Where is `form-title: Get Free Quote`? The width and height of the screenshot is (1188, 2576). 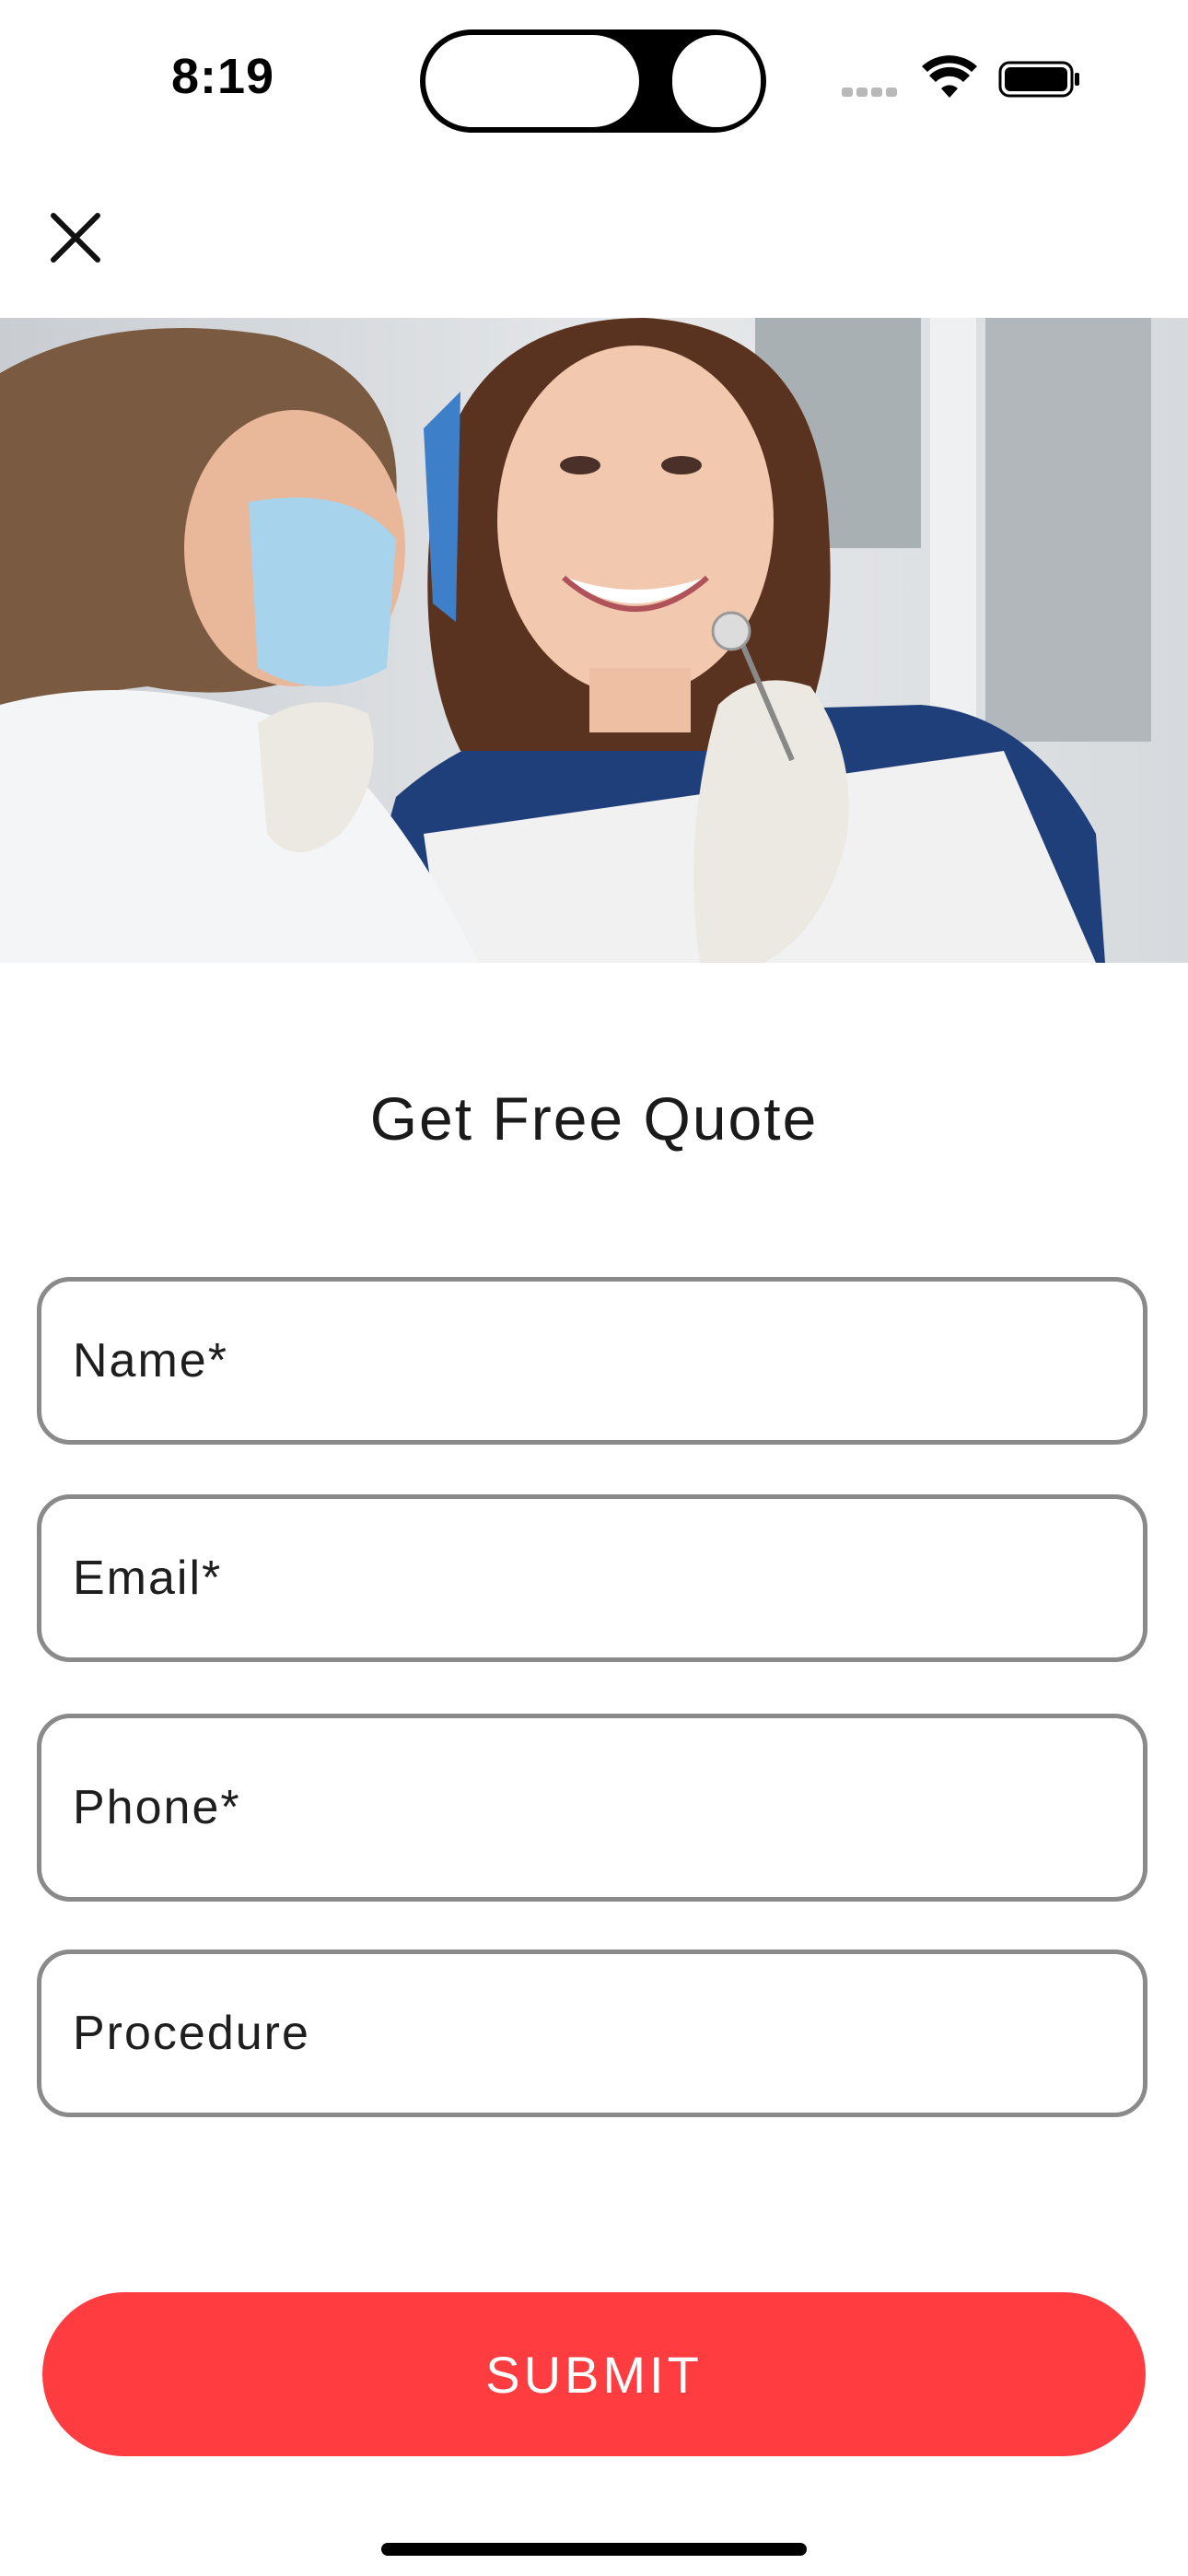
form-title: Get Free Quote is located at coordinates (594, 1118).